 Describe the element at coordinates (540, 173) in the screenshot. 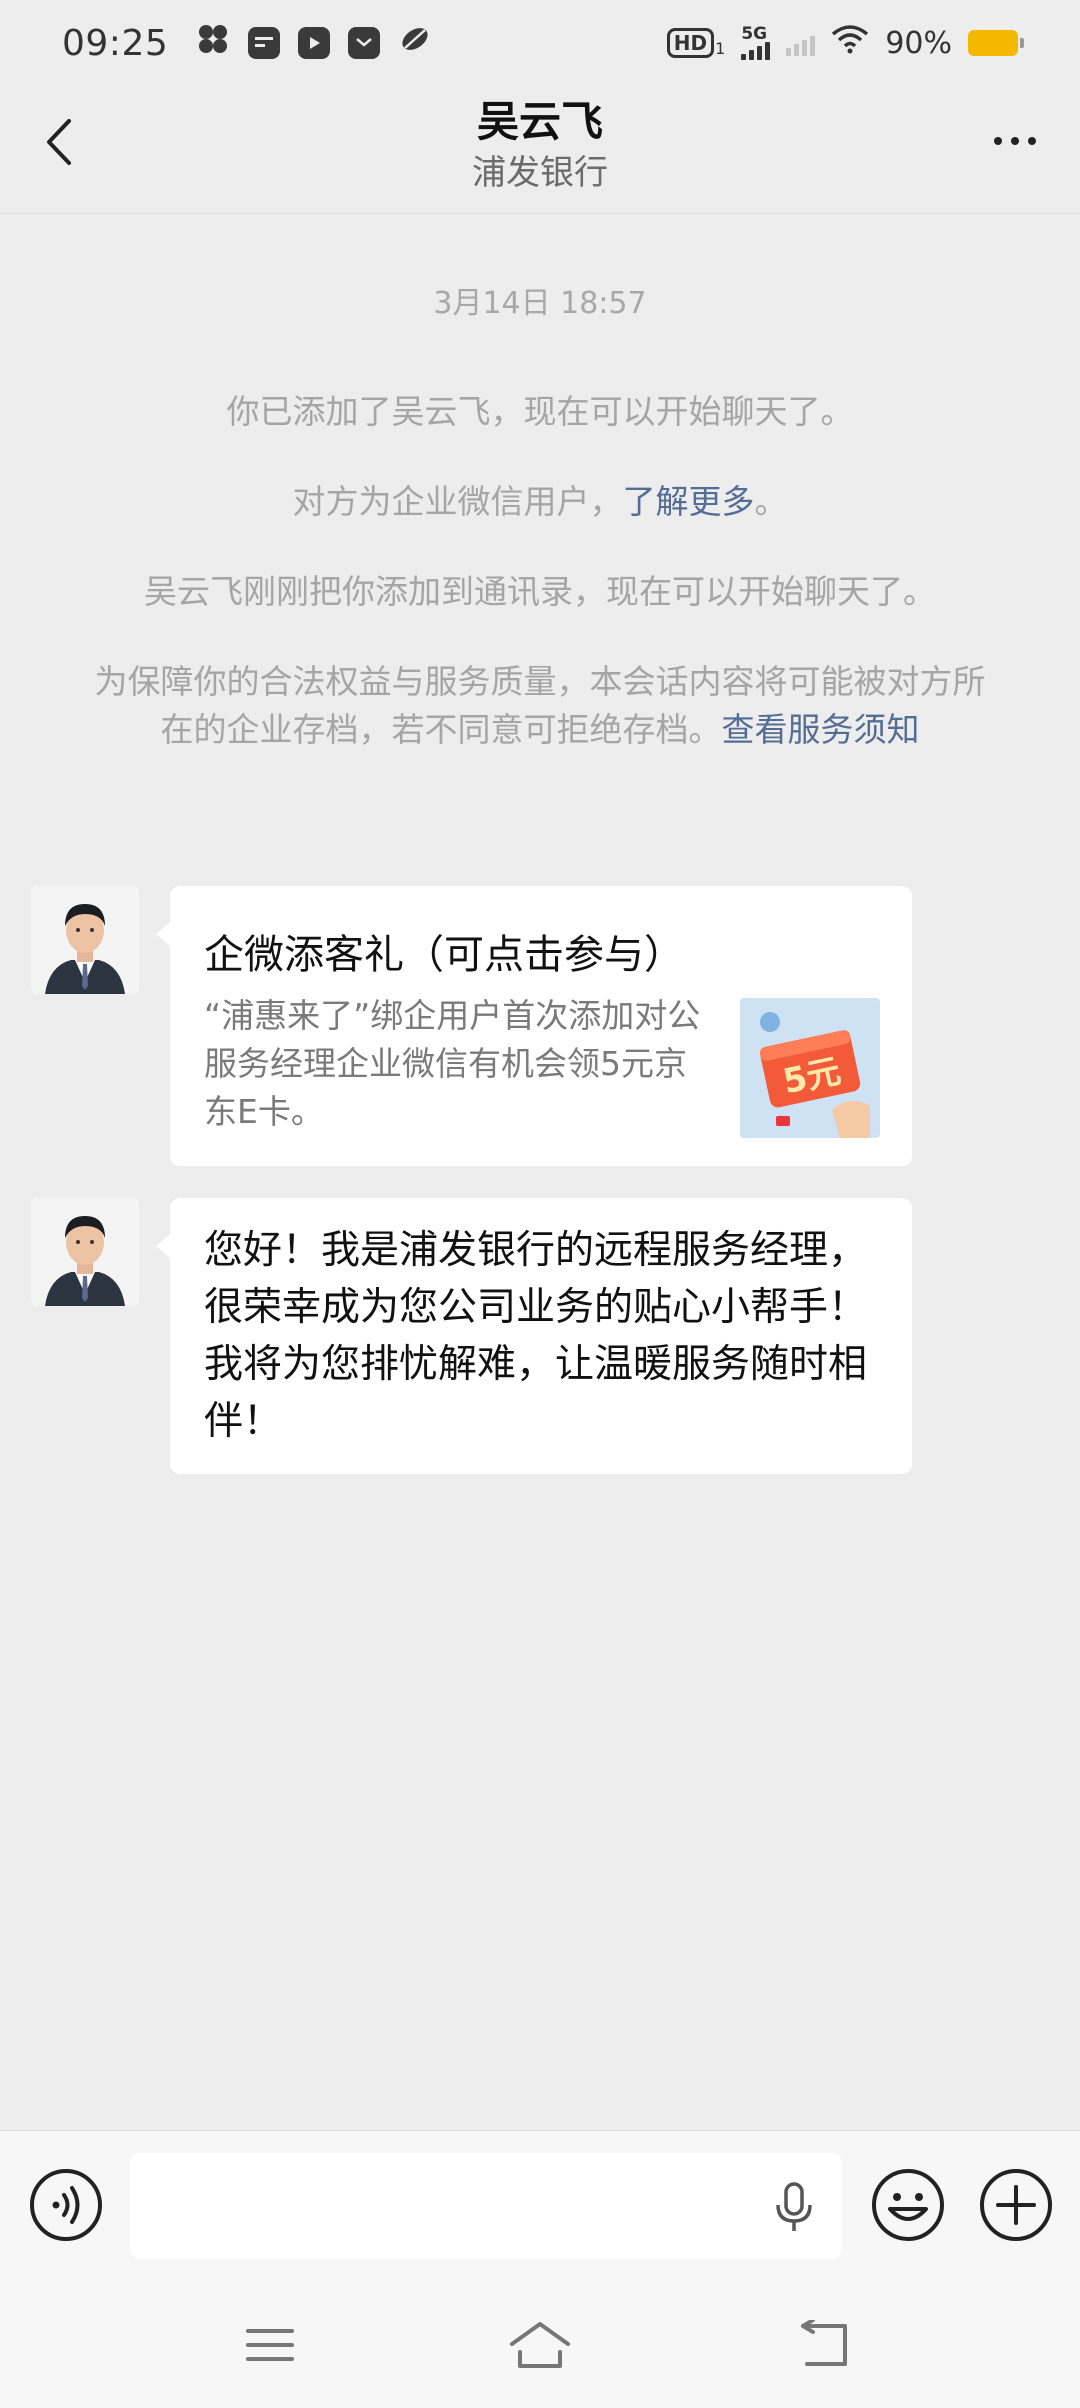

I see `chat-subtitle: 浦发银行` at that location.